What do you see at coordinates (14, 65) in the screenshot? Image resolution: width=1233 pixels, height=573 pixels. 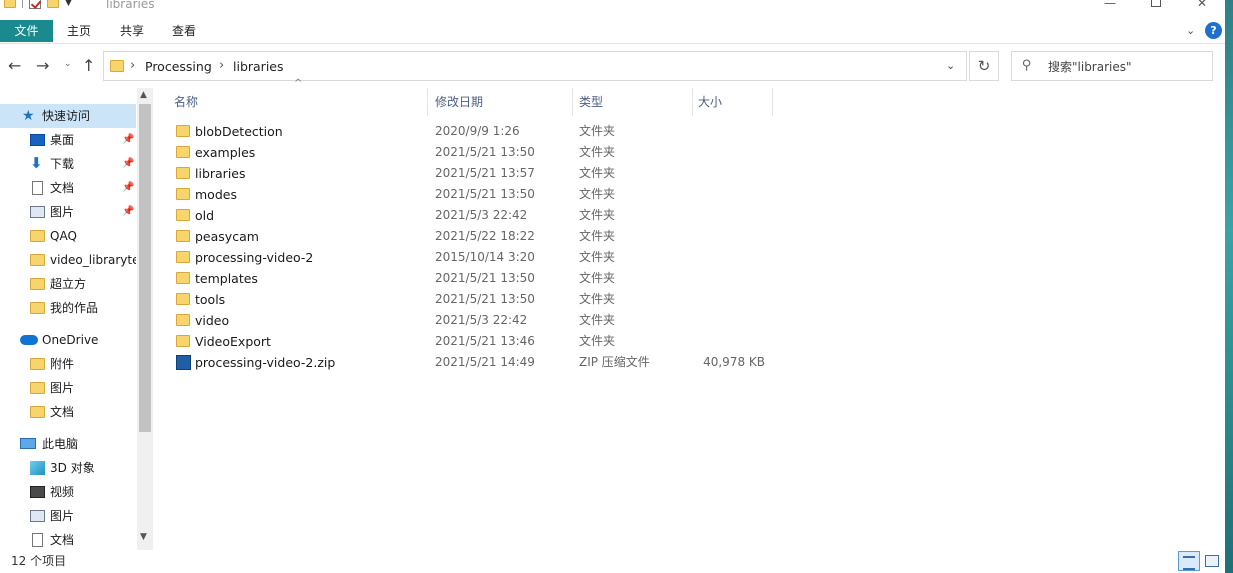 I see `back-button: ←` at bounding box center [14, 65].